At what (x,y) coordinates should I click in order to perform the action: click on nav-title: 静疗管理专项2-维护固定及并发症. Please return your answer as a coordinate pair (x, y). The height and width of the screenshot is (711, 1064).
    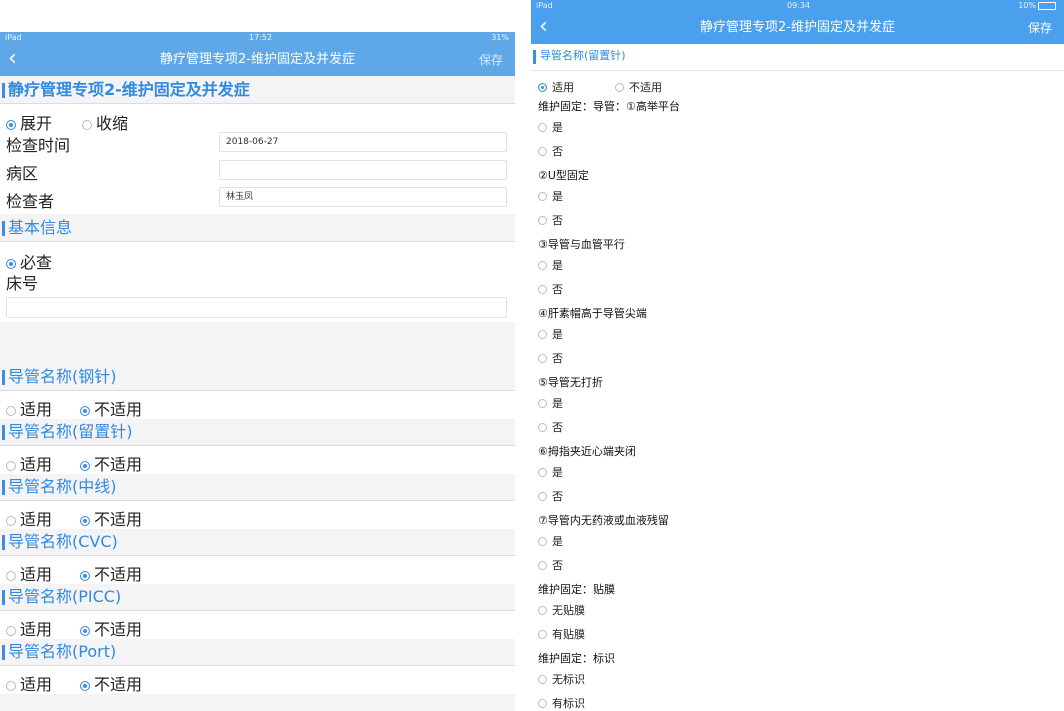
    Looking at the image, I should click on (257, 59).